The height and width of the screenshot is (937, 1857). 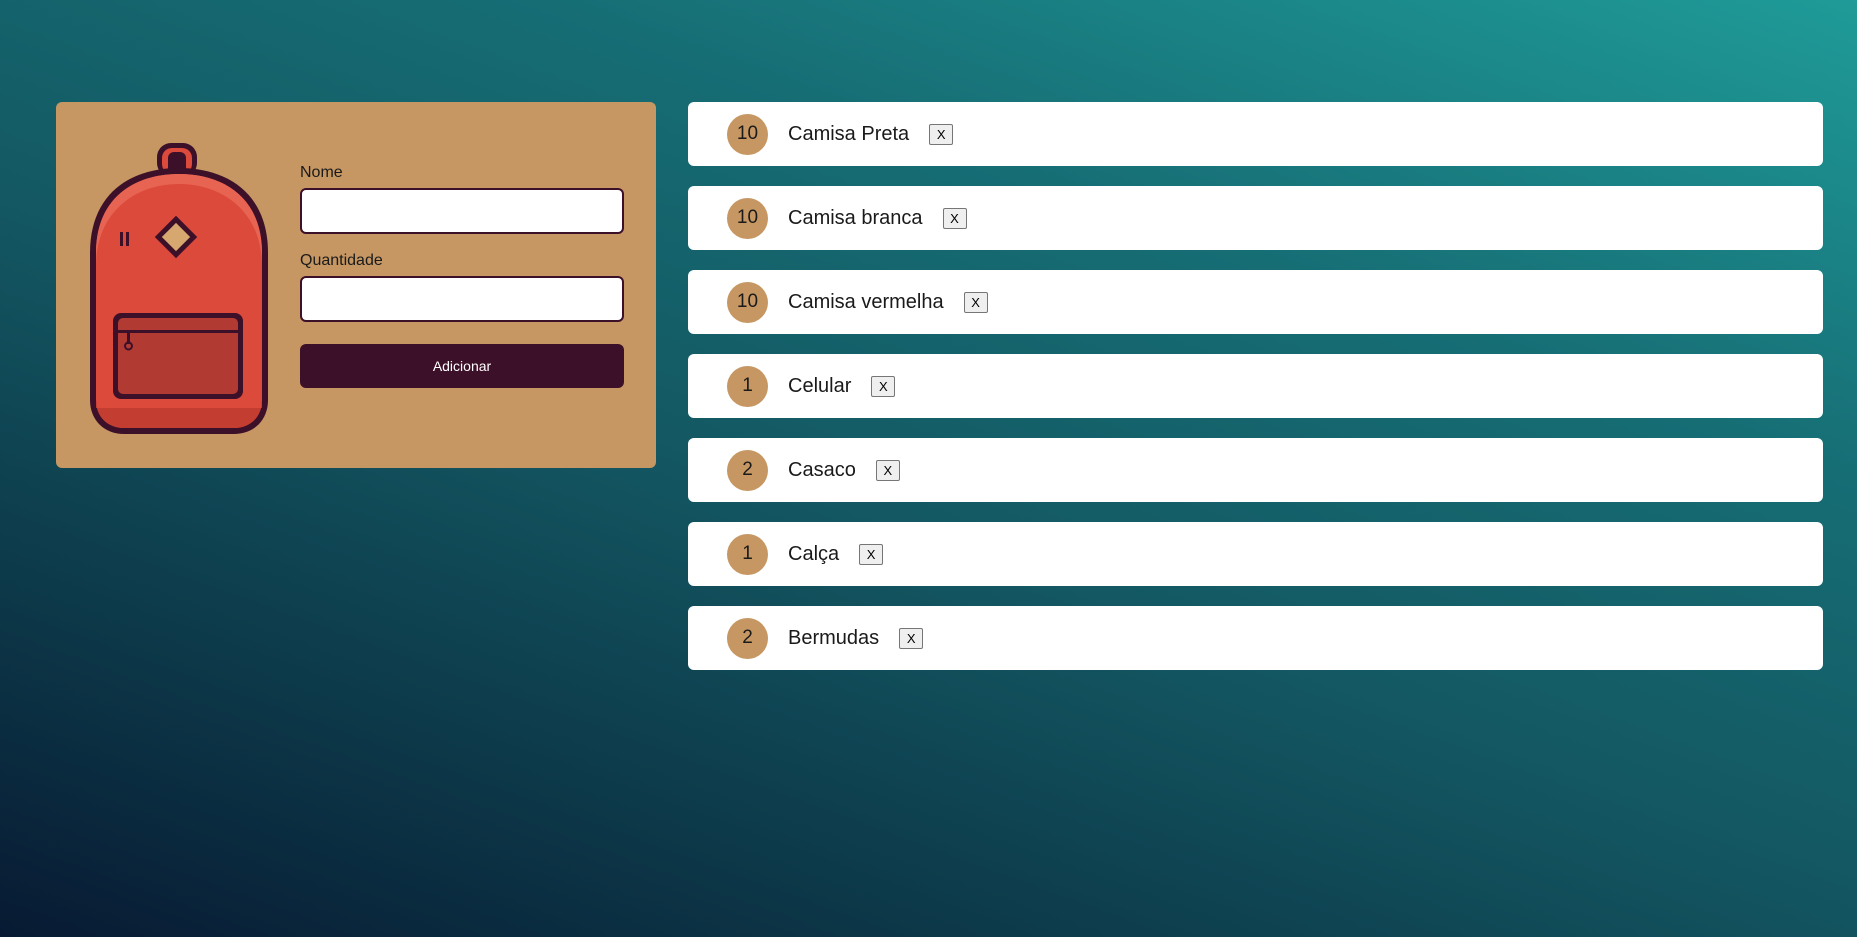 What do you see at coordinates (321, 172) in the screenshot?
I see `name-label: Nome` at bounding box center [321, 172].